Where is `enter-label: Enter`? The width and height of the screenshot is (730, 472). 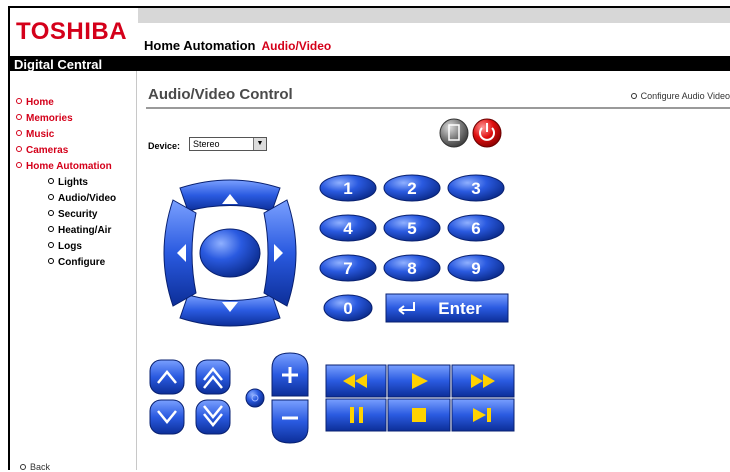
enter-label: Enter is located at coordinates (460, 308).